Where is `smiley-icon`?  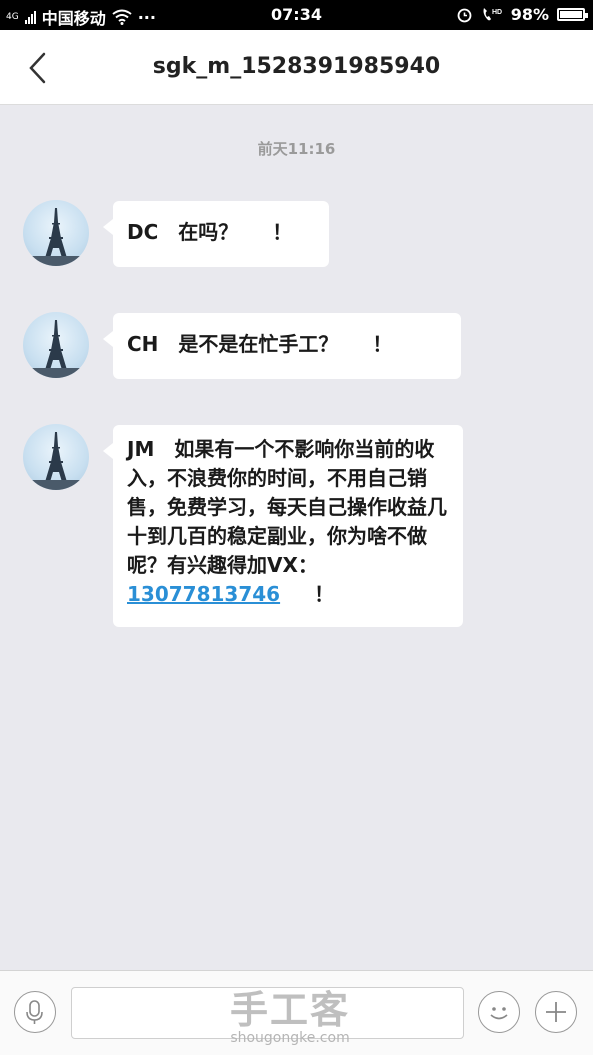 smiley-icon is located at coordinates (499, 1013).